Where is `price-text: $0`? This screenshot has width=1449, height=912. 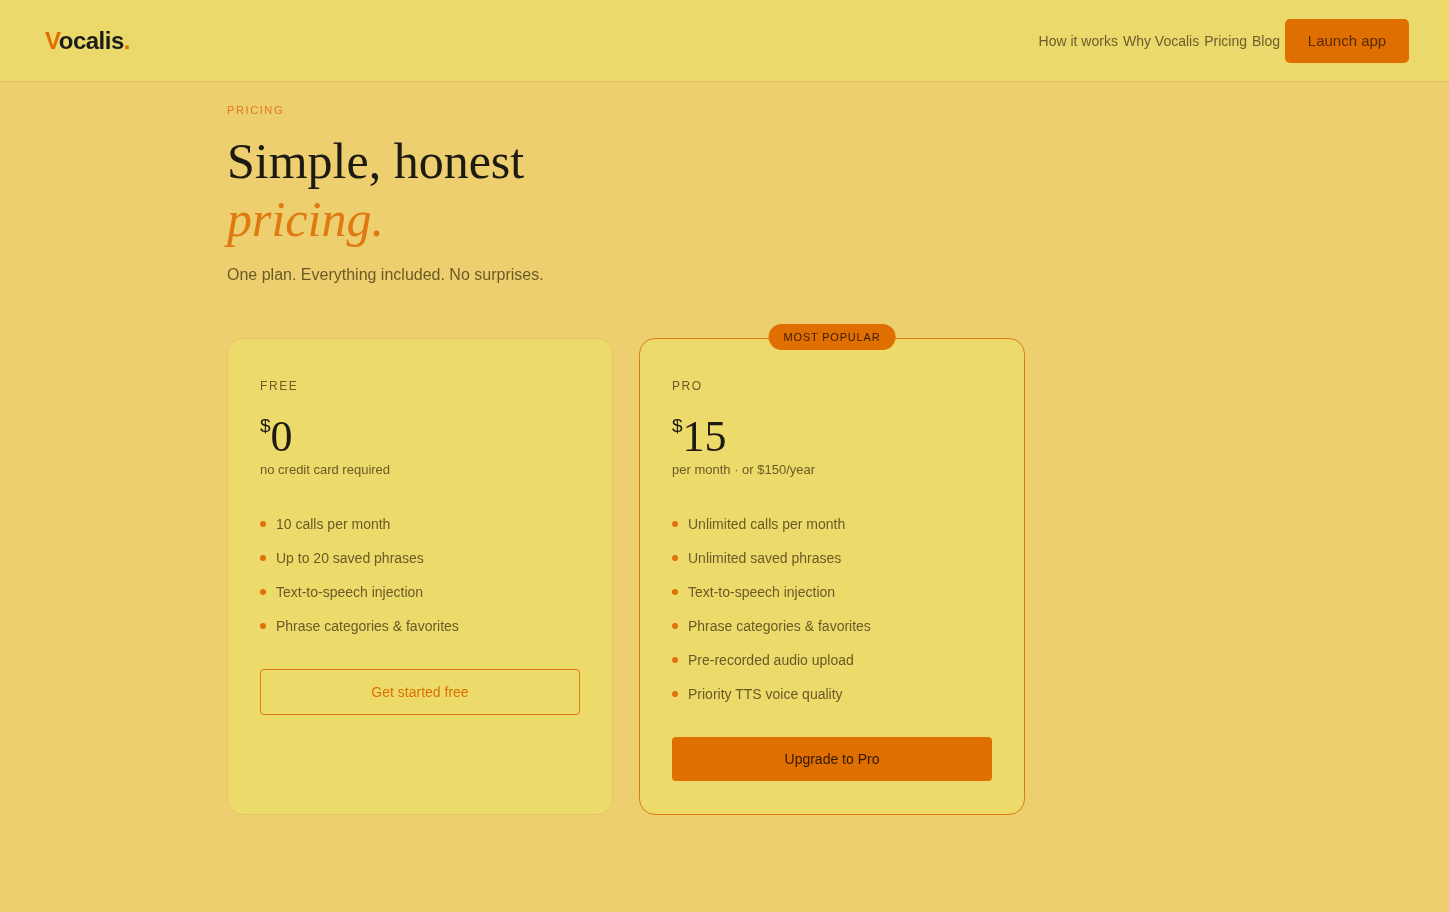 price-text: $0 is located at coordinates (277, 436).